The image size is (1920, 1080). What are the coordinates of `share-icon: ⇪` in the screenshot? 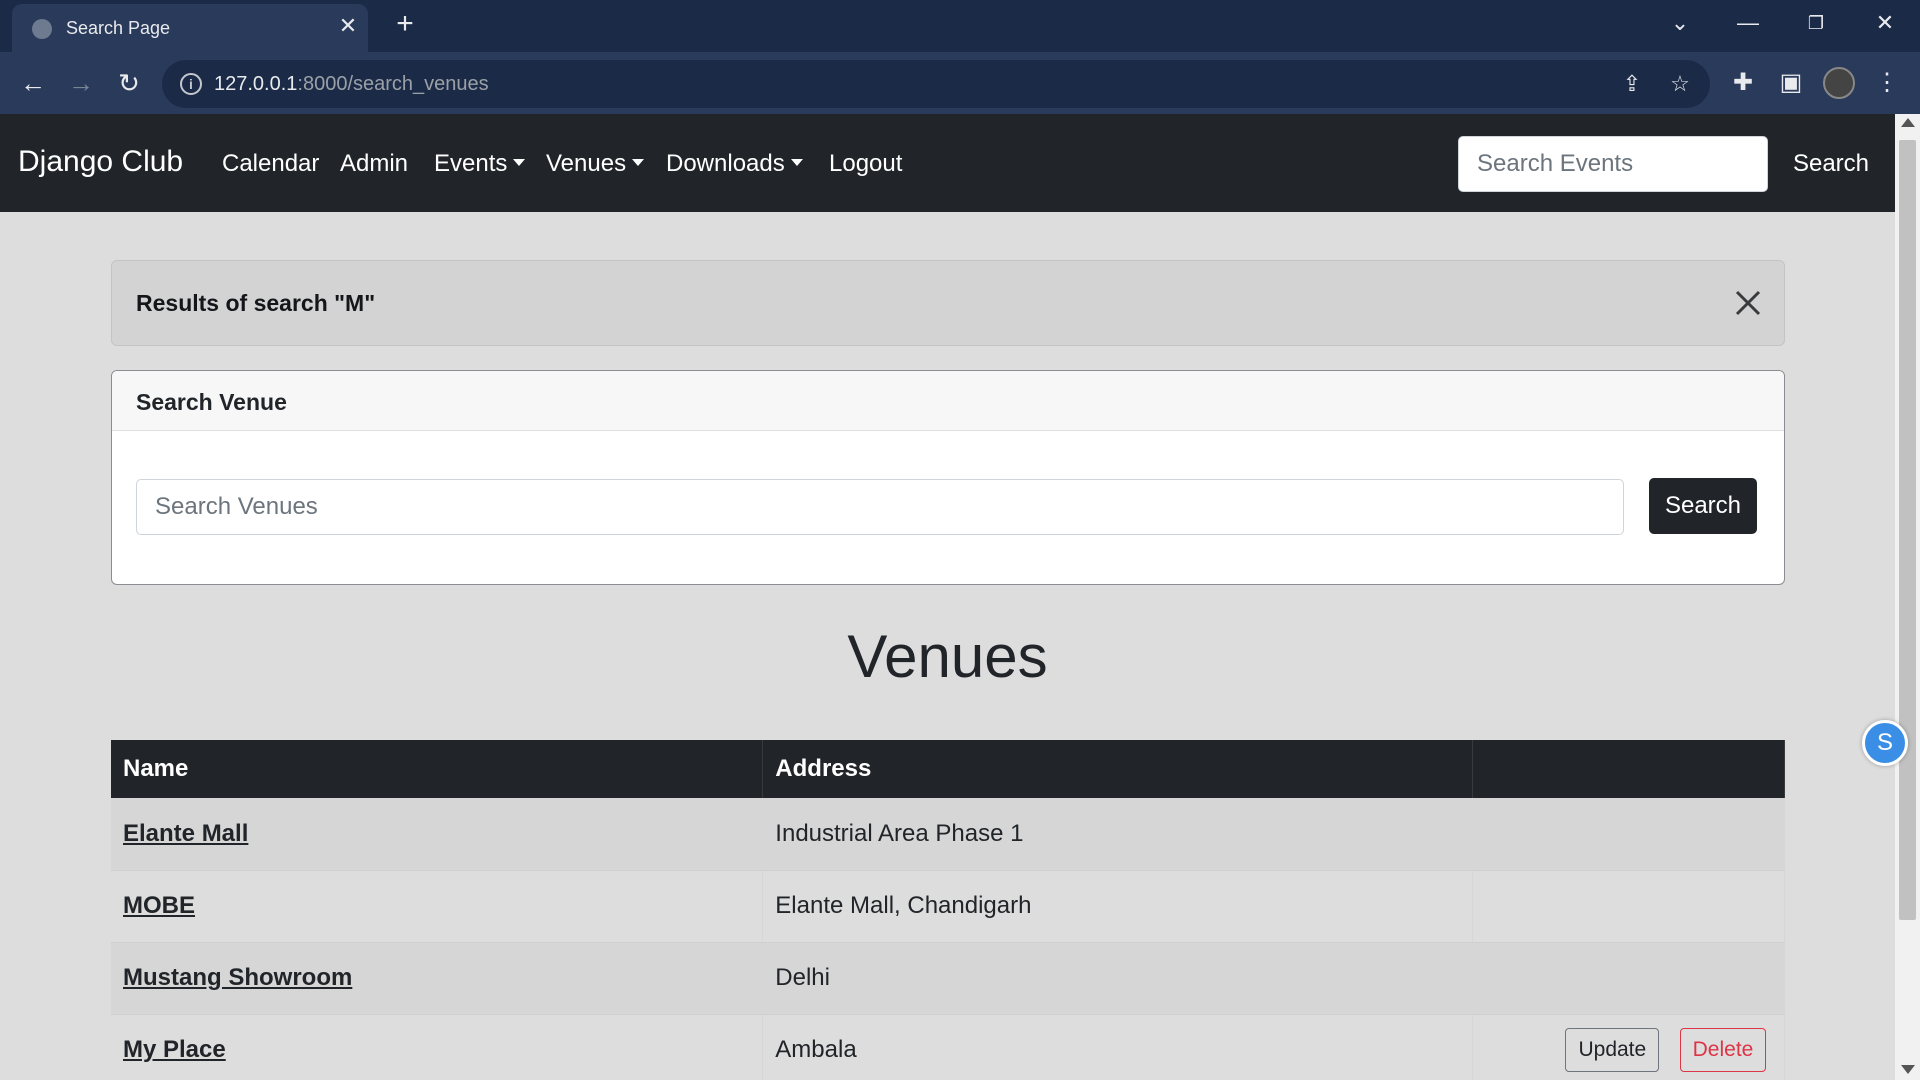 It's located at (1632, 84).